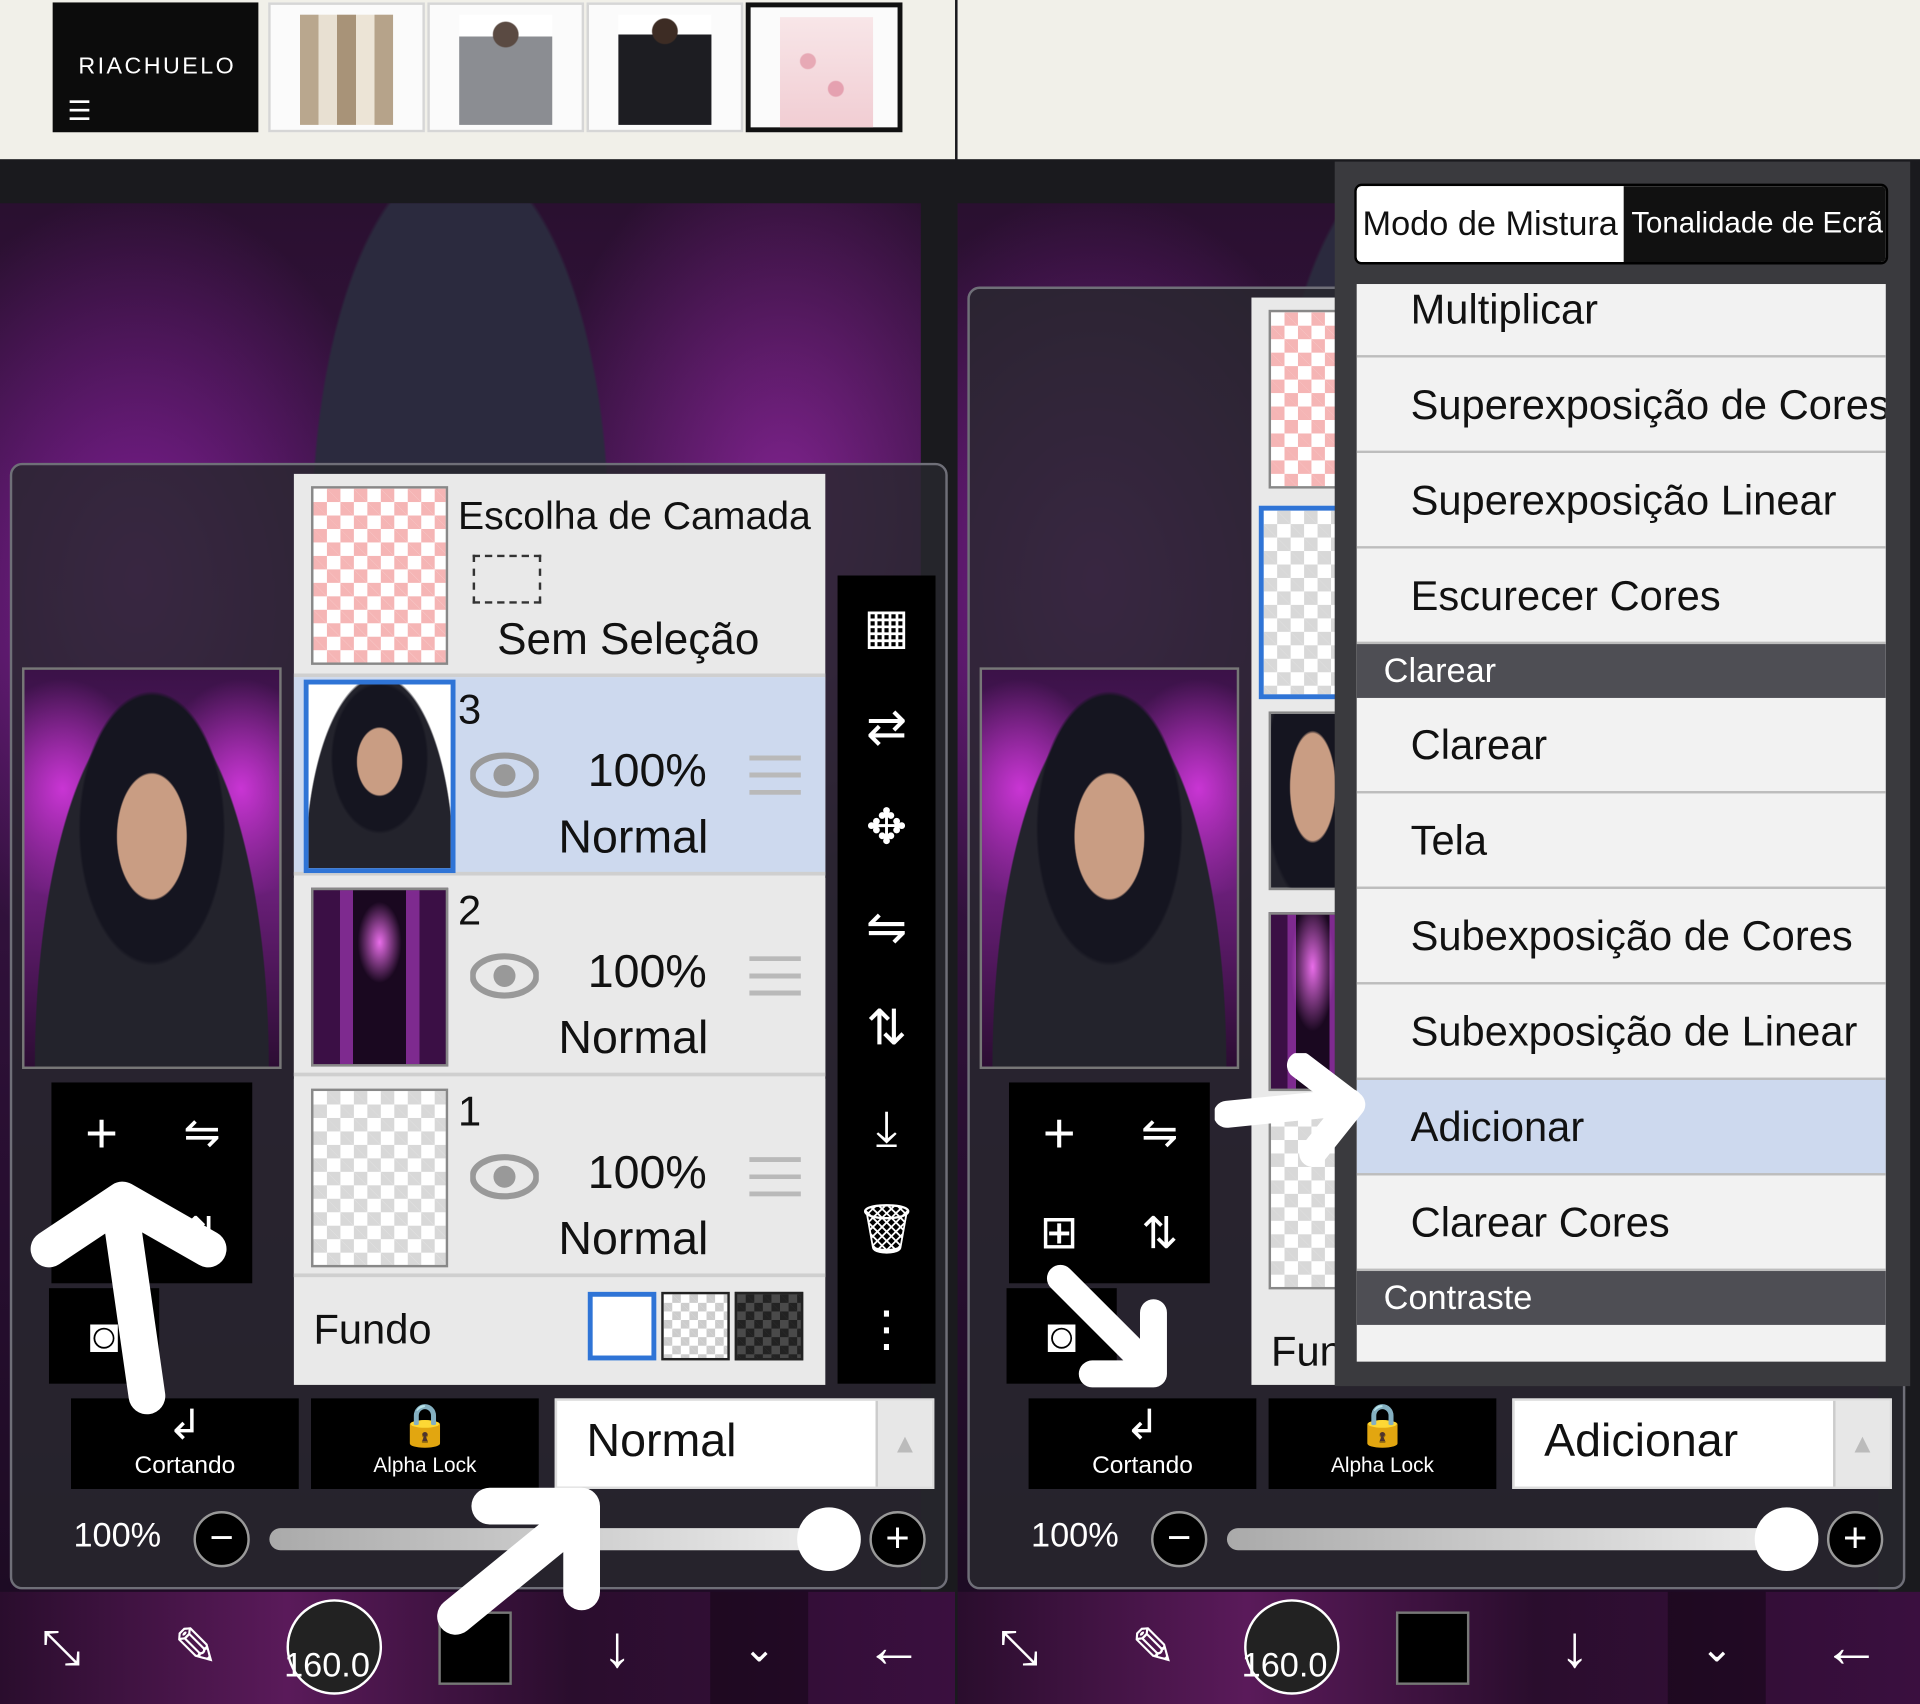 This screenshot has height=1704, width=1920. What do you see at coordinates (1621, 1223) in the screenshot?
I see `blend-mode-option: Clarear Cores` at bounding box center [1621, 1223].